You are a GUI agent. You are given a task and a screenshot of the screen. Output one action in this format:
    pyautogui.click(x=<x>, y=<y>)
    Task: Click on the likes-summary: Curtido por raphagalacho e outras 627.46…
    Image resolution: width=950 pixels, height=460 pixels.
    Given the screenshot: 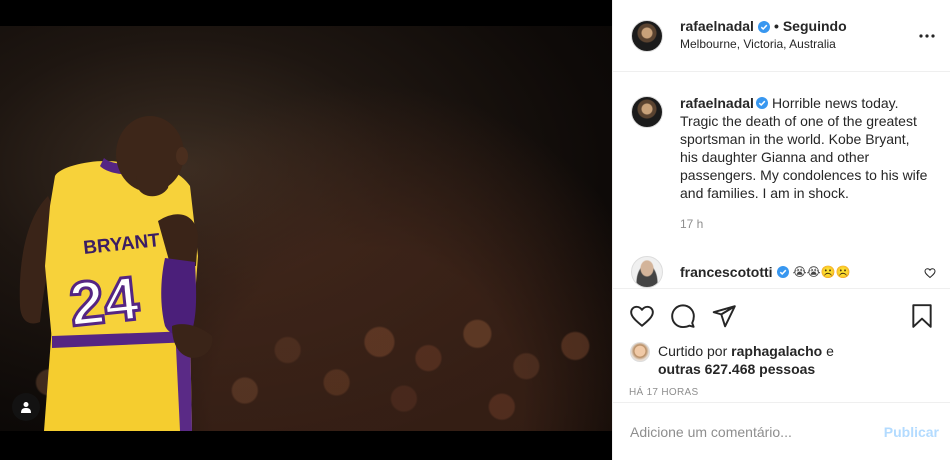 What is the action you would take?
    pyautogui.click(x=782, y=360)
    